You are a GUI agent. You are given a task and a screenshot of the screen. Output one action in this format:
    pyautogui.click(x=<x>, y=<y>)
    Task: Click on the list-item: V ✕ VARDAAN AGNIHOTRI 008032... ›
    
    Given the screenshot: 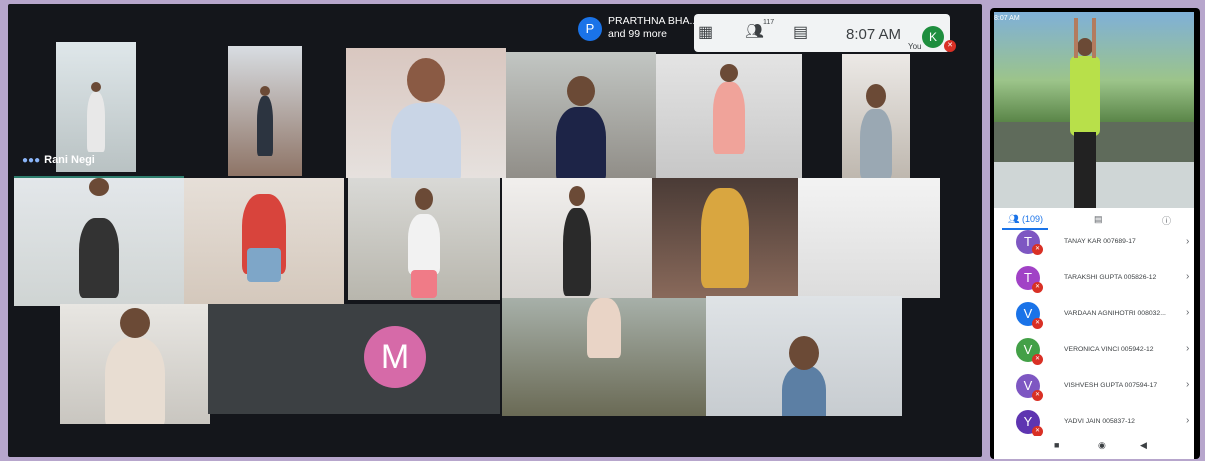 What is the action you would take?
    pyautogui.click(x=1094, y=314)
    